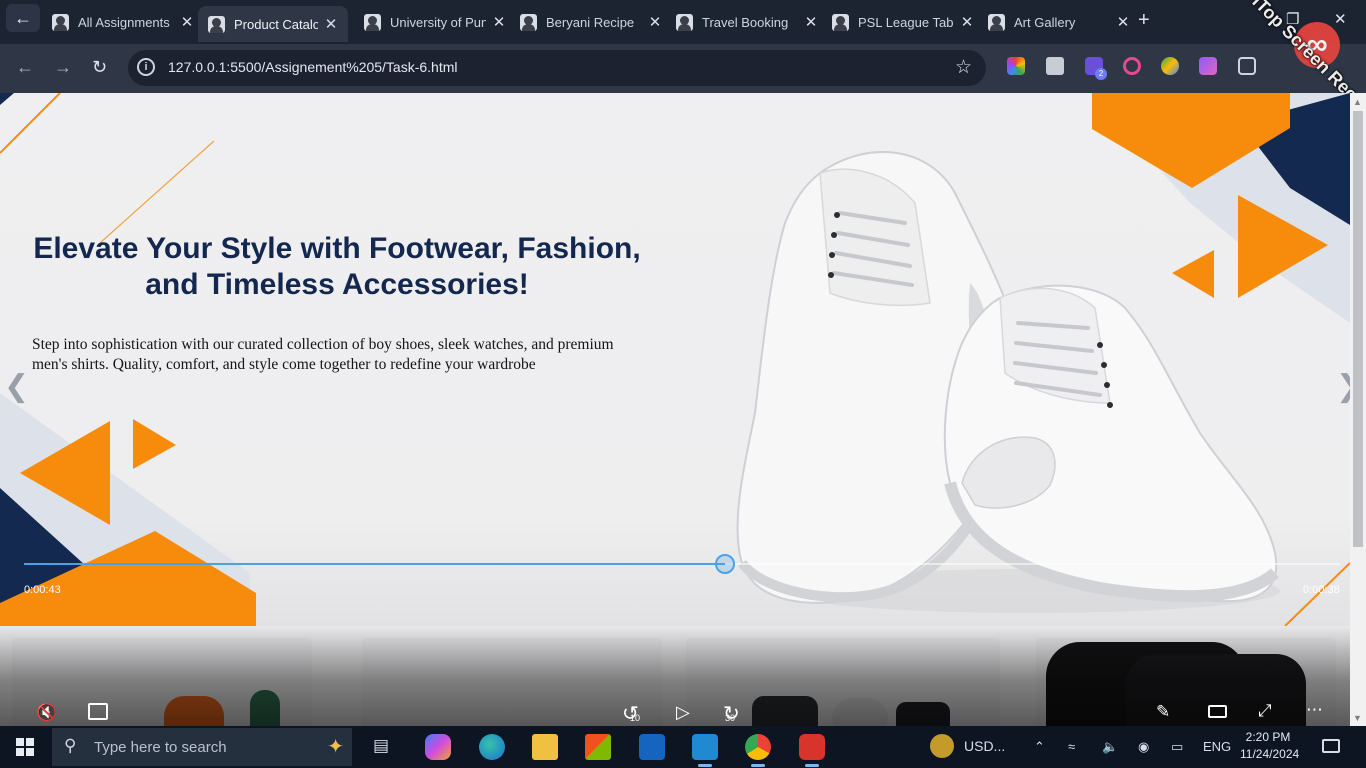 The height and width of the screenshot is (768, 1366). What do you see at coordinates (381, 746) in the screenshot?
I see `task-view-icon: ▤` at bounding box center [381, 746].